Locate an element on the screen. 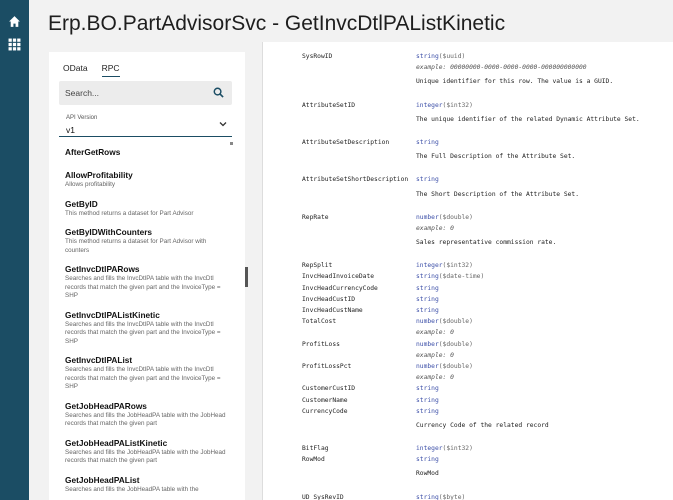  home-icon is located at coordinates (14, 21).